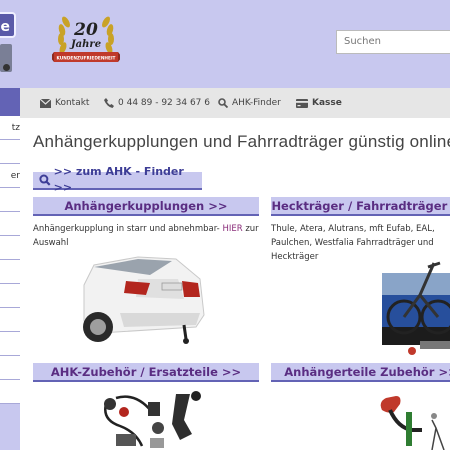 The height and width of the screenshot is (450, 450). I want to click on anniversary-badge: 20 Jahre KUNDENZUFRIEDENHEIT, so click(86, 41).